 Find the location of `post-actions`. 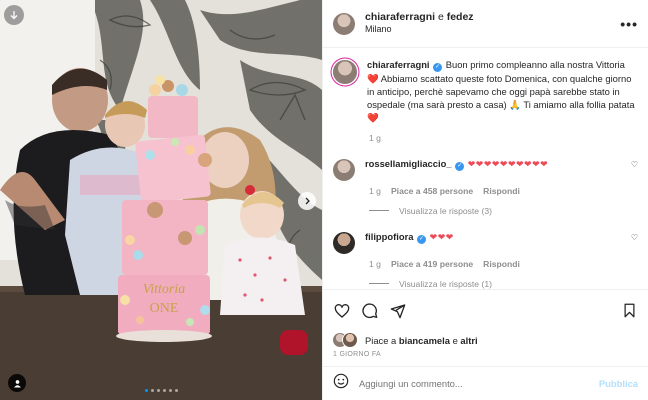

post-actions is located at coordinates (485, 310).